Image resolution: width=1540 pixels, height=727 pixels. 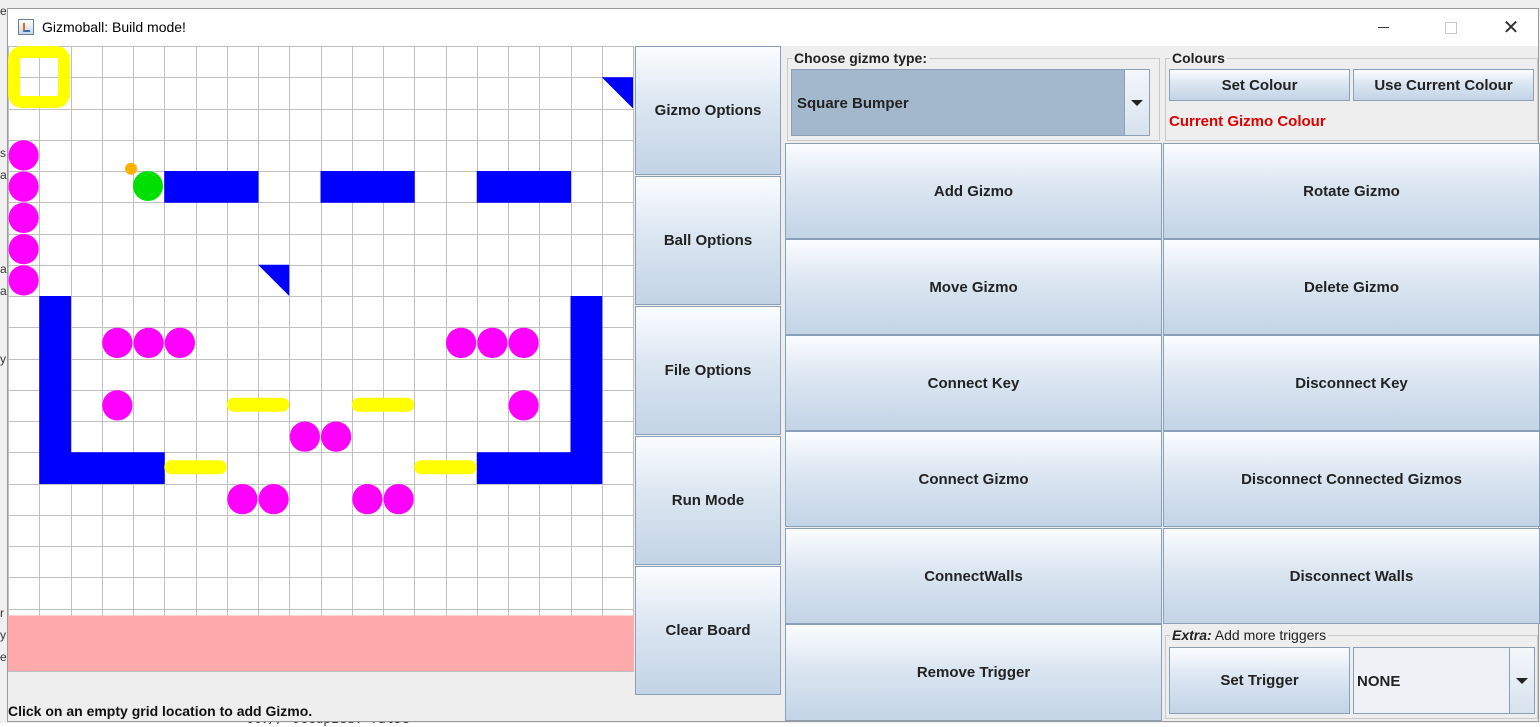 I want to click on connect-walls-button: ConnectWalls, so click(x=973, y=576).